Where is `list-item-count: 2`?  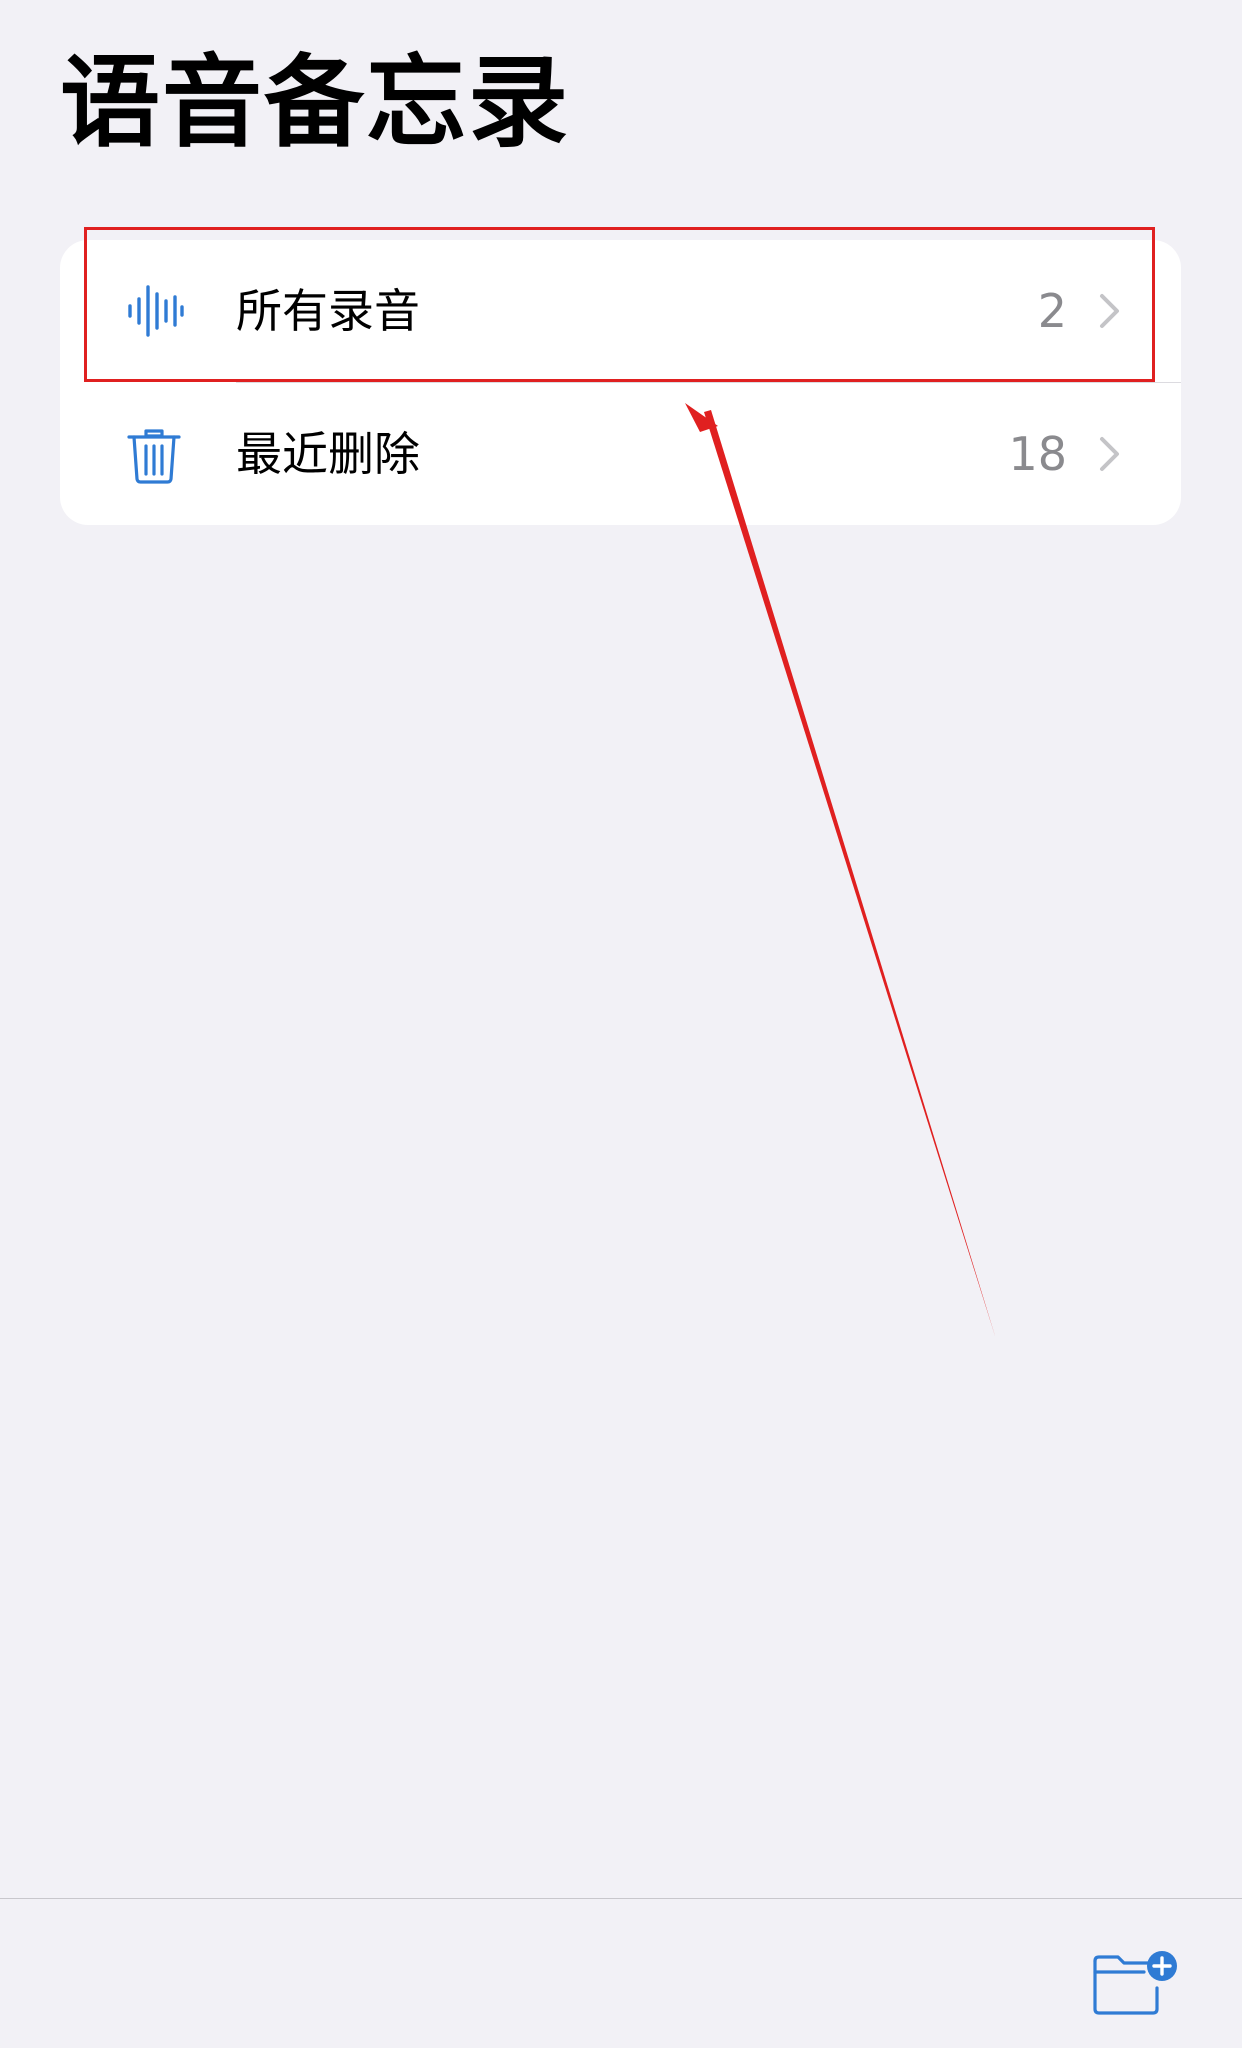
list-item-count: 2 is located at coordinates (1052, 311).